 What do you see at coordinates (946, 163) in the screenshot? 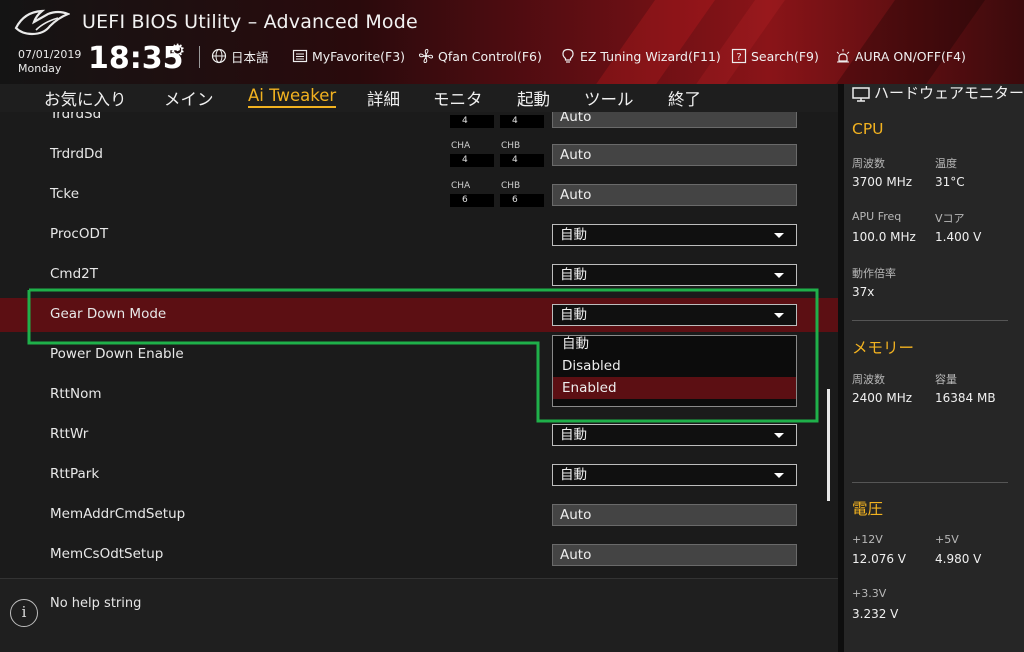
I see `cpu-temp-label: 温度` at bounding box center [946, 163].